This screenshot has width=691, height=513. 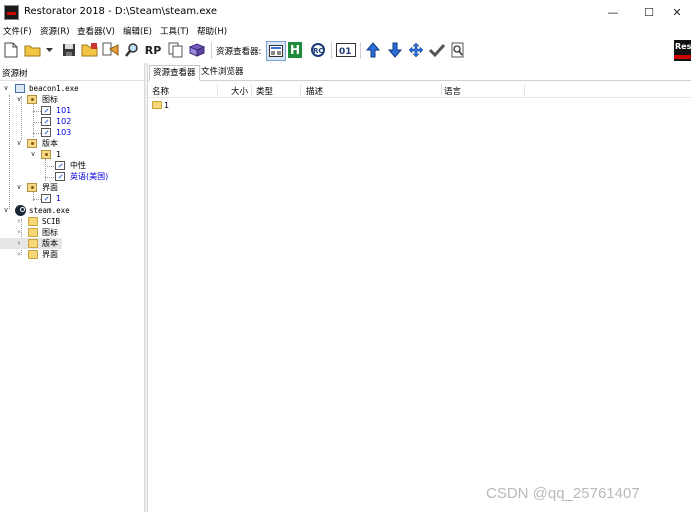 I want to click on menu-bar: 文件(F) 资源(R) 查看器(V) 编辑(E) 工具(T) 帮助(H), so click(x=345, y=31).